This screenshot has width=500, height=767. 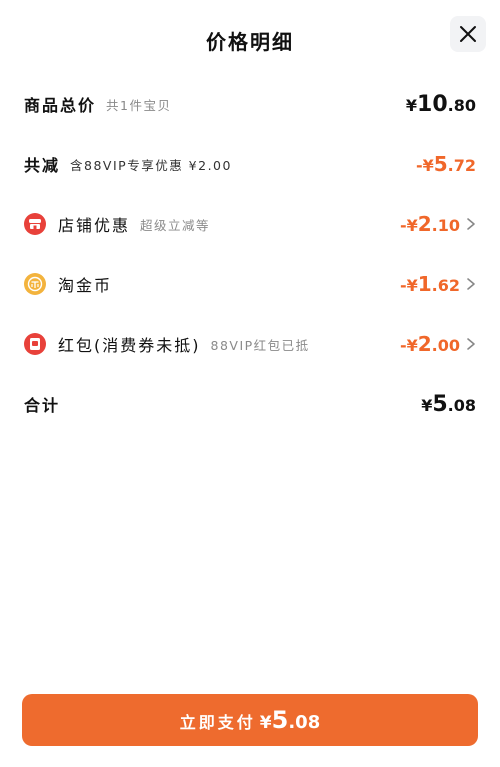 I want to click on red-packet-amount: -¥ 2 .00, so click(x=430, y=344).